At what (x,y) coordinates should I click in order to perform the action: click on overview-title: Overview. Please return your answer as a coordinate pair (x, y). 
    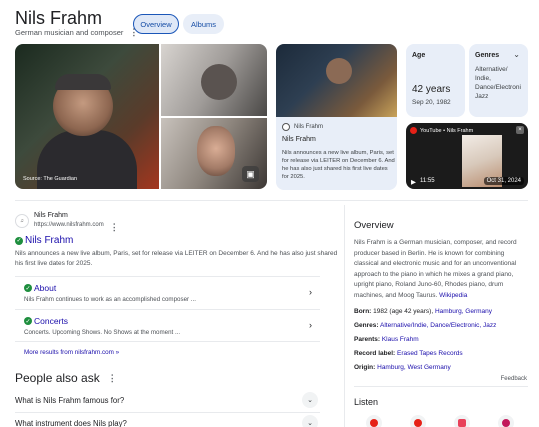
    Looking at the image, I should click on (374, 225).